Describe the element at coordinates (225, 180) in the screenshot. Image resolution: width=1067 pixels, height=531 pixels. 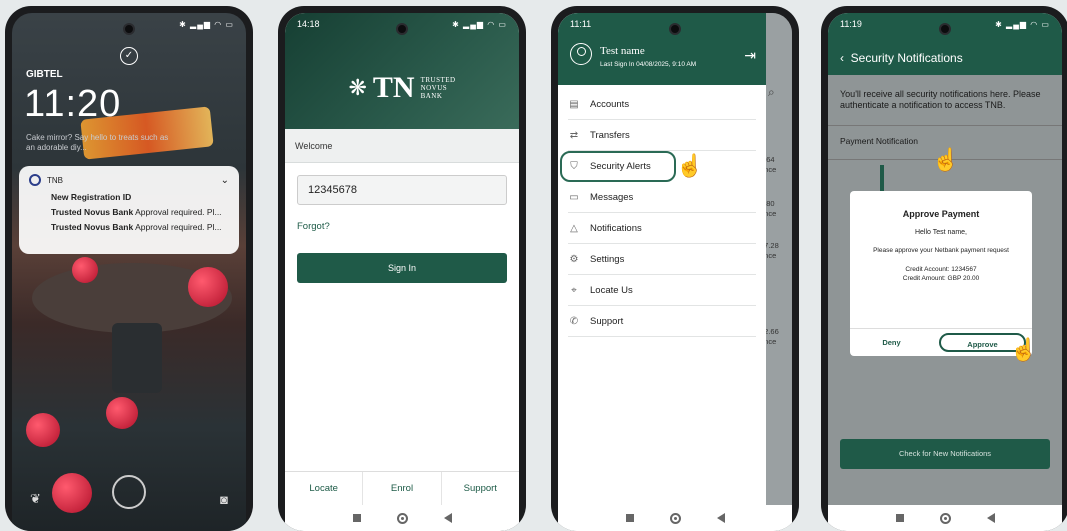
I see `chevron-down-icon: ⌄` at that location.